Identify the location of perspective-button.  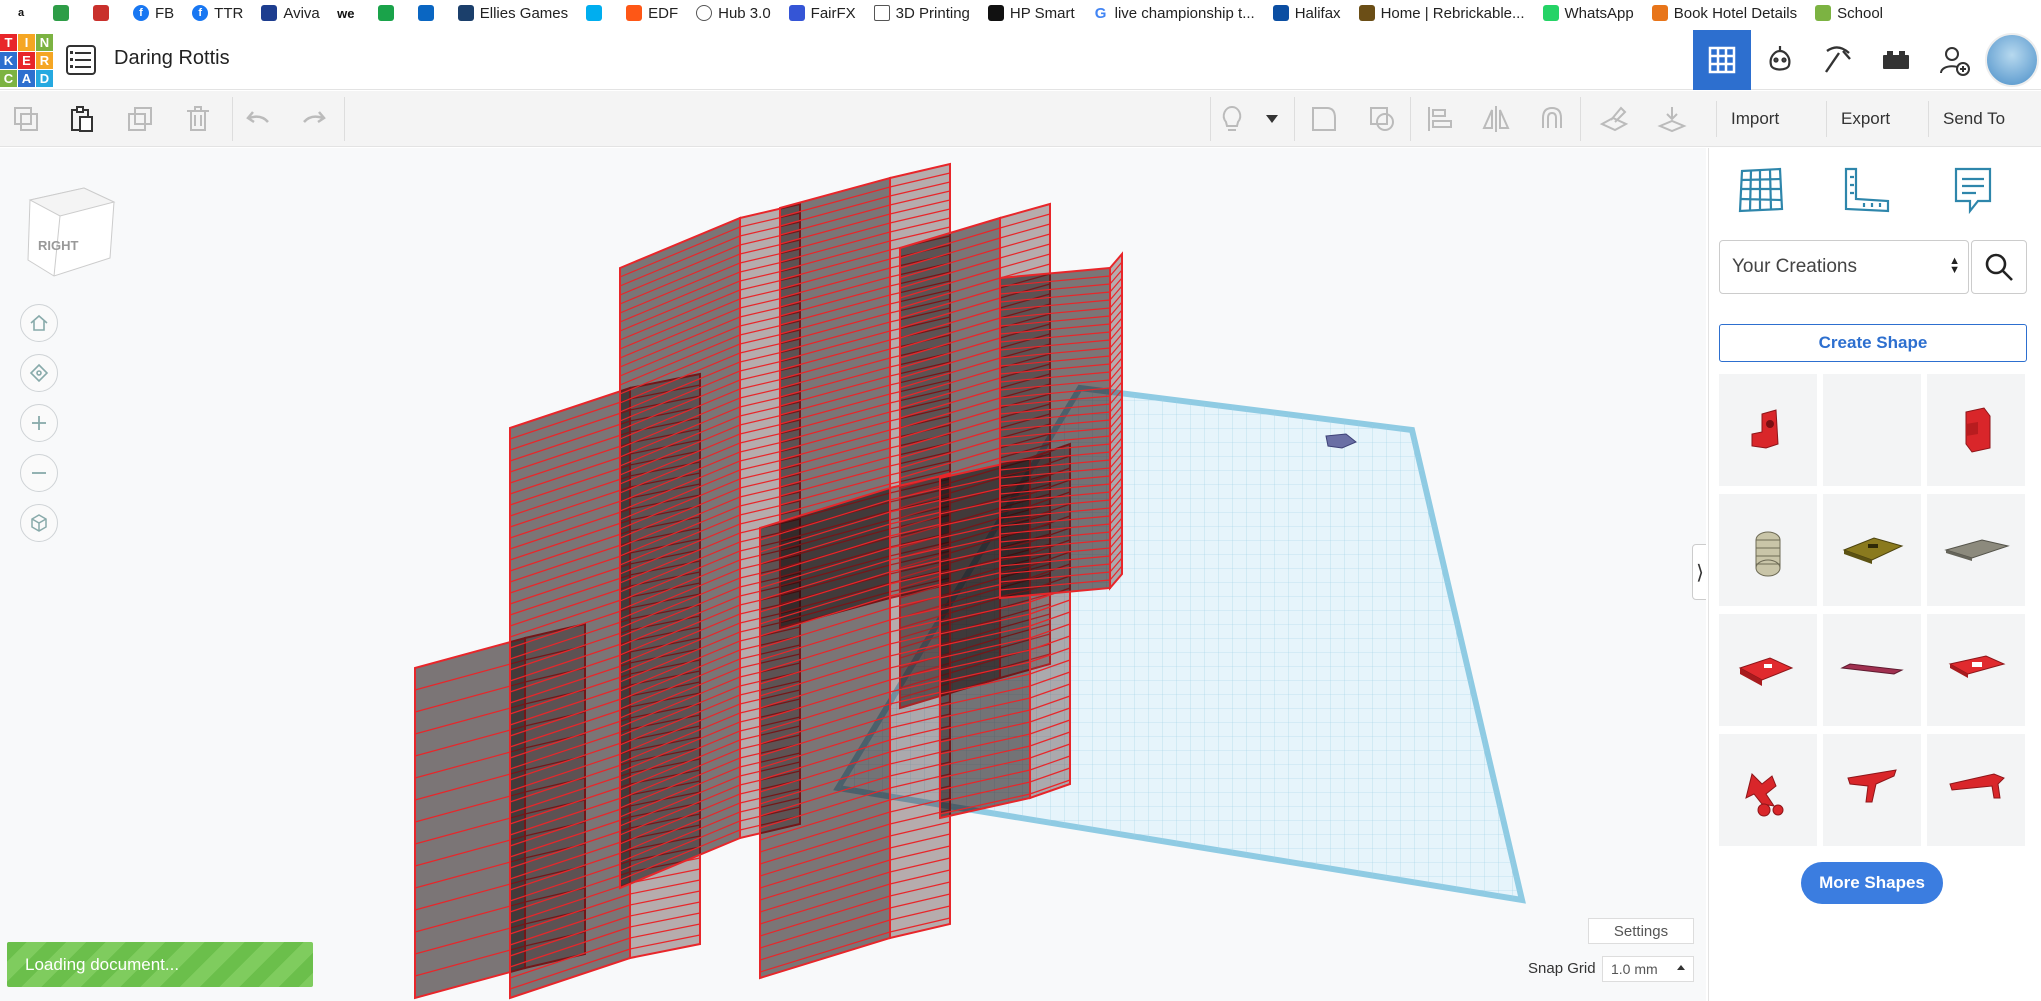
(39, 523).